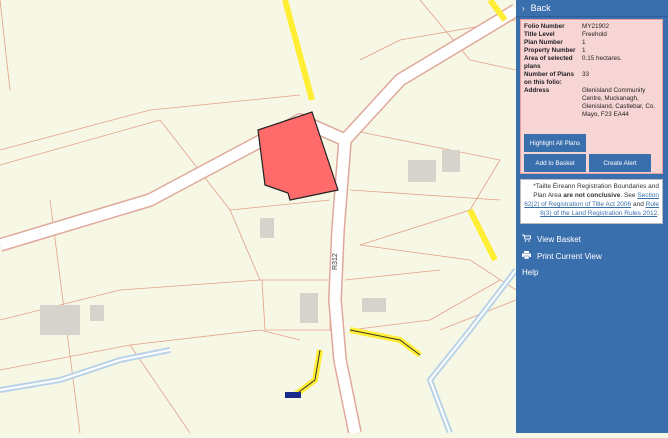  I want to click on folio-row: Number of Plans on this folio: 33, so click(591, 79).